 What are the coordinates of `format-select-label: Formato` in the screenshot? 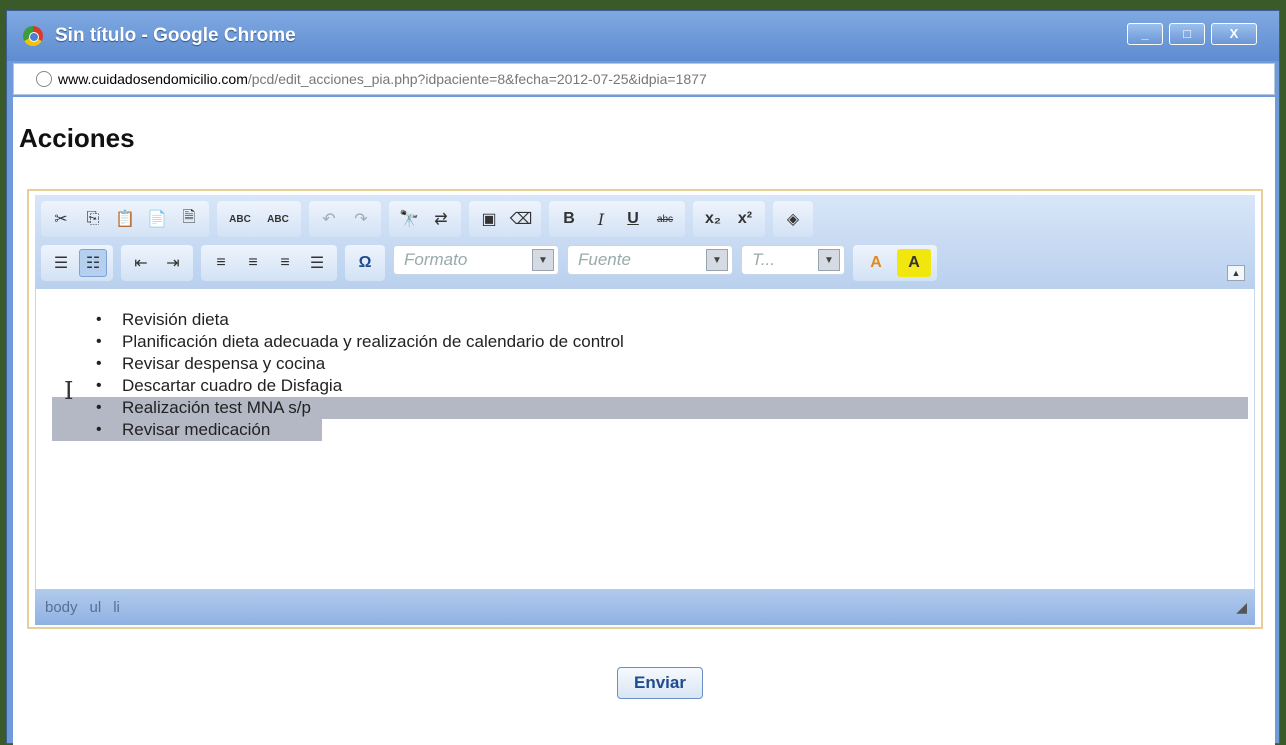 It's located at (436, 259).